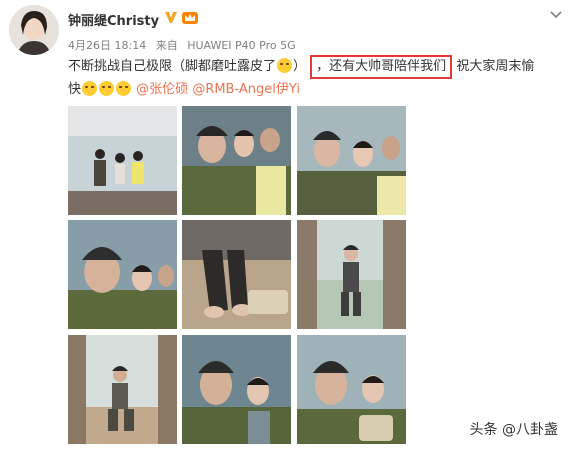 The height and width of the screenshot is (449, 572). I want to click on member-crown-icon, so click(190, 17).